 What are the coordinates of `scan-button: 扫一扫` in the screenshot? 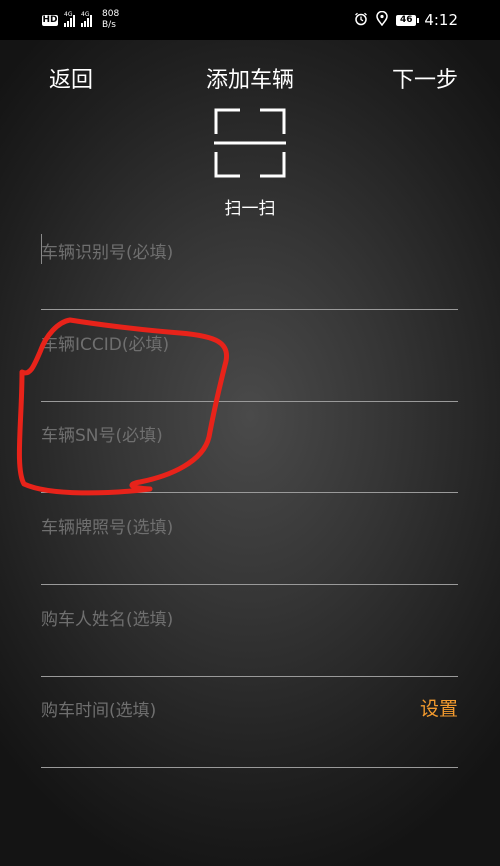 It's located at (250, 162).